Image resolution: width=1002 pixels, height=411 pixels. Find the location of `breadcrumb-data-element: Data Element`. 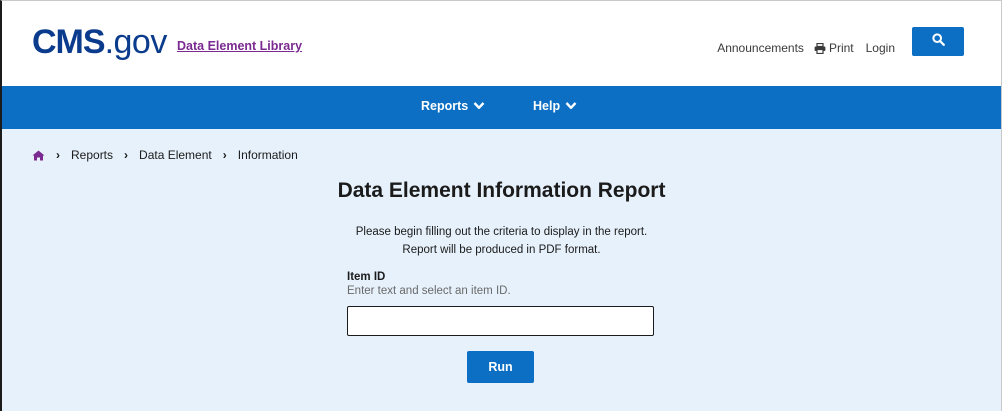

breadcrumb-data-element: Data Element is located at coordinates (175, 155).